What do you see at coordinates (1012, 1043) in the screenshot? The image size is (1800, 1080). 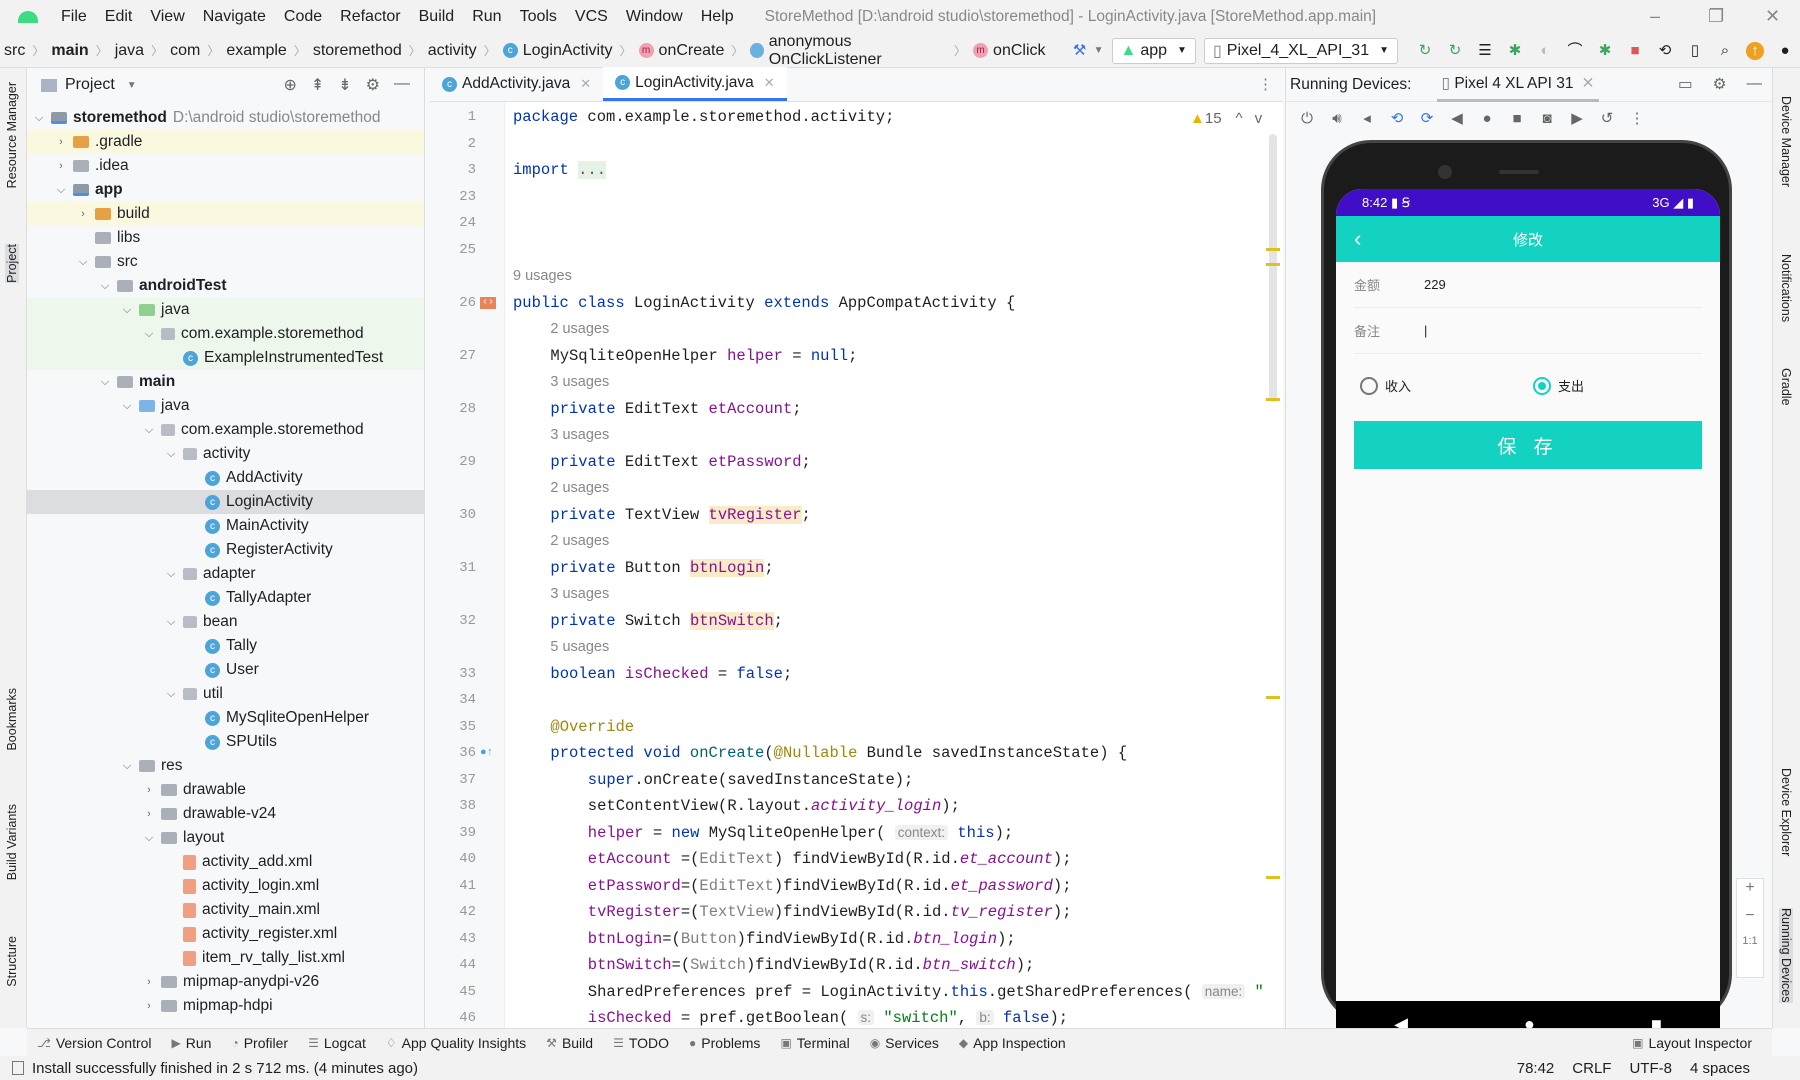 I see `toolwindow-app-inspection: ◆ App Inspection` at bounding box center [1012, 1043].